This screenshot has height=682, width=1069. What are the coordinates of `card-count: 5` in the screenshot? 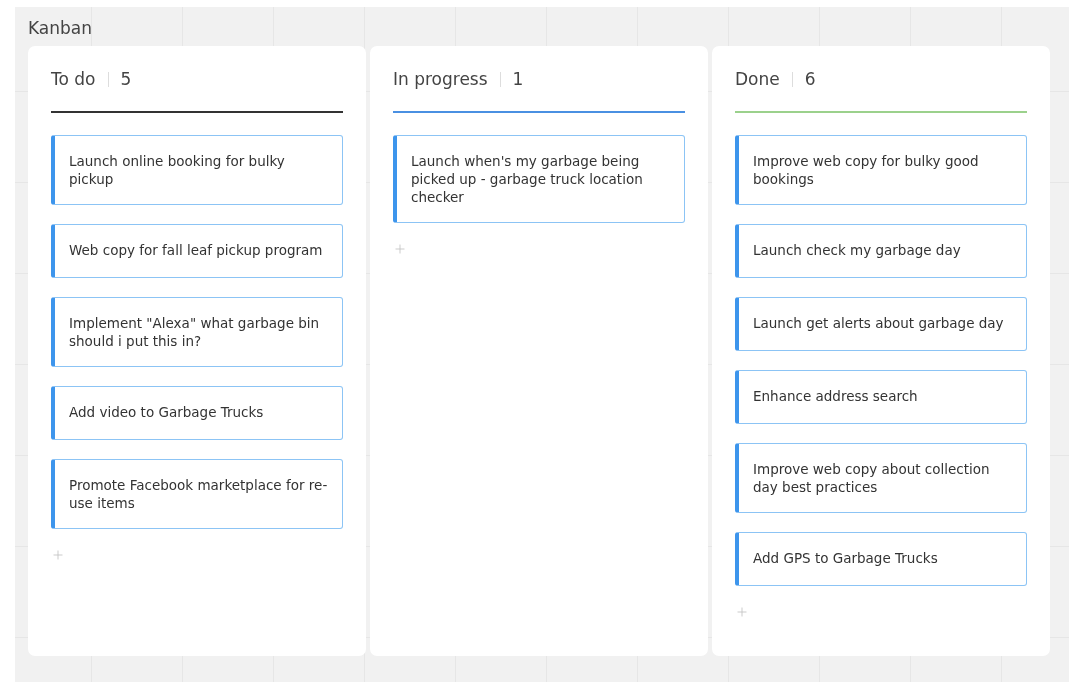 It's located at (126, 79).